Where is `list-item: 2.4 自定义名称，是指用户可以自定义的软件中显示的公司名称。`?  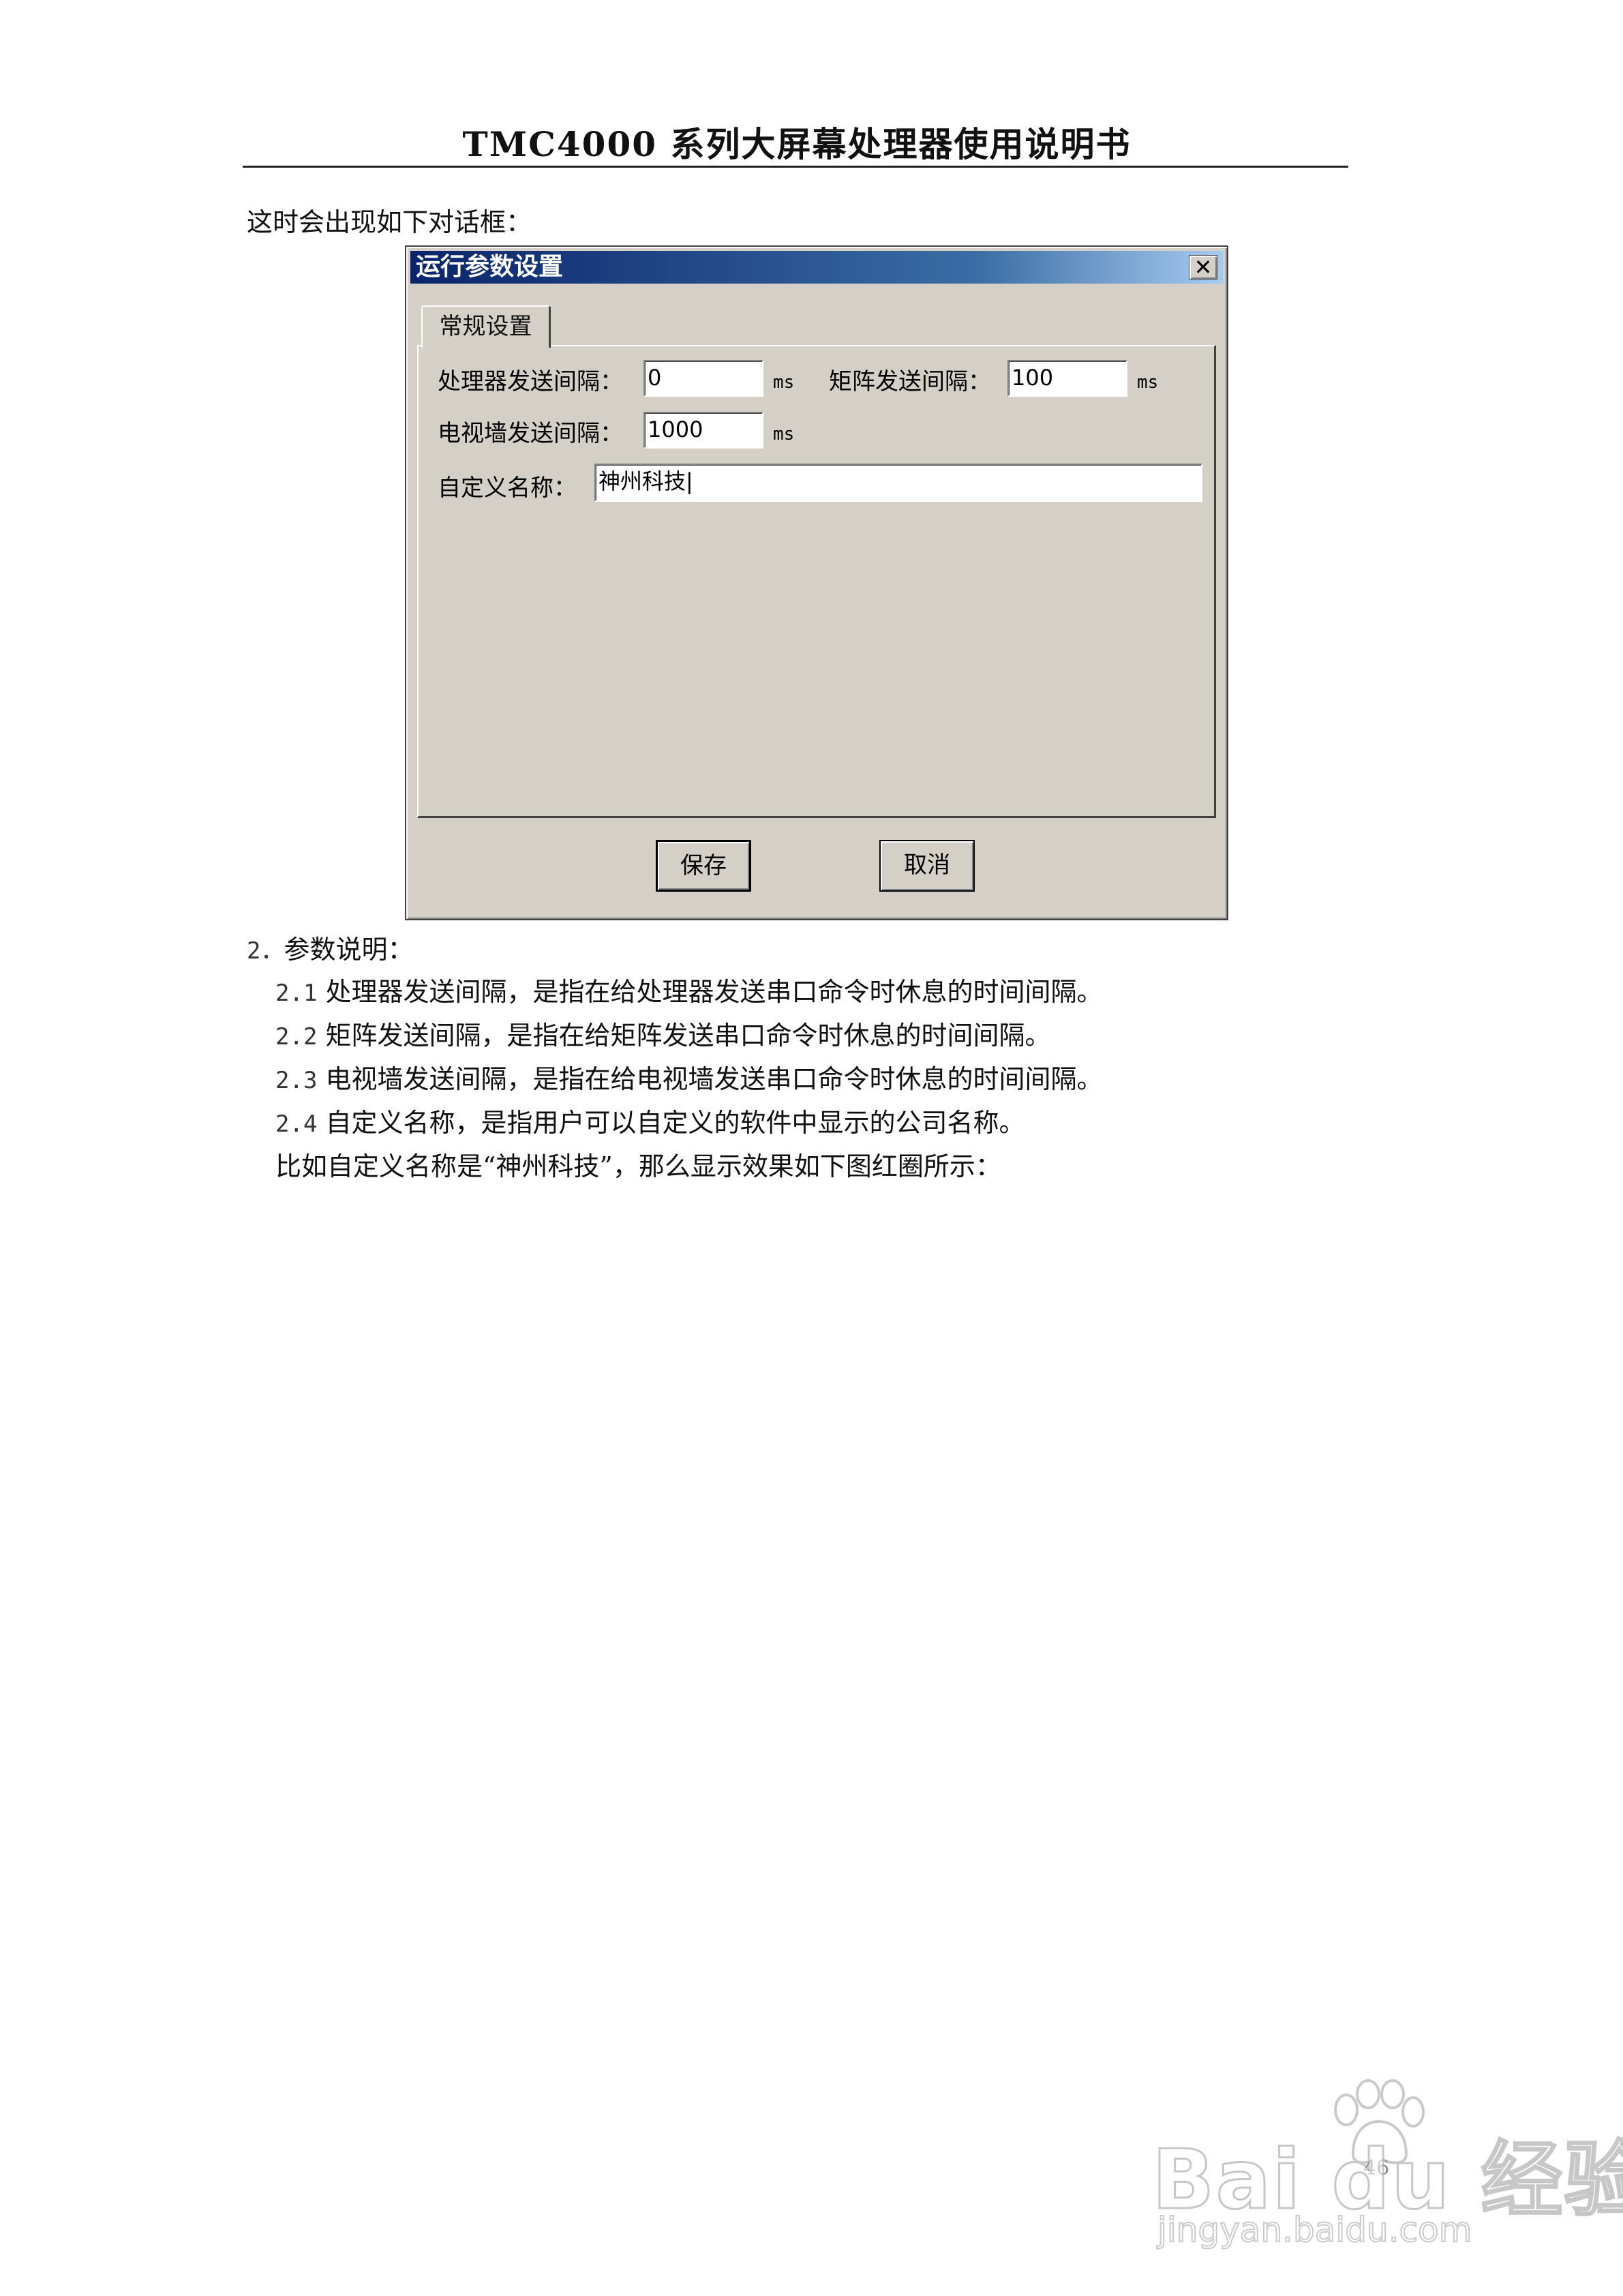 list-item: 2.4 自定义名称，是指用户可以自定义的软件中显示的公司名称。 is located at coordinates (650, 1120).